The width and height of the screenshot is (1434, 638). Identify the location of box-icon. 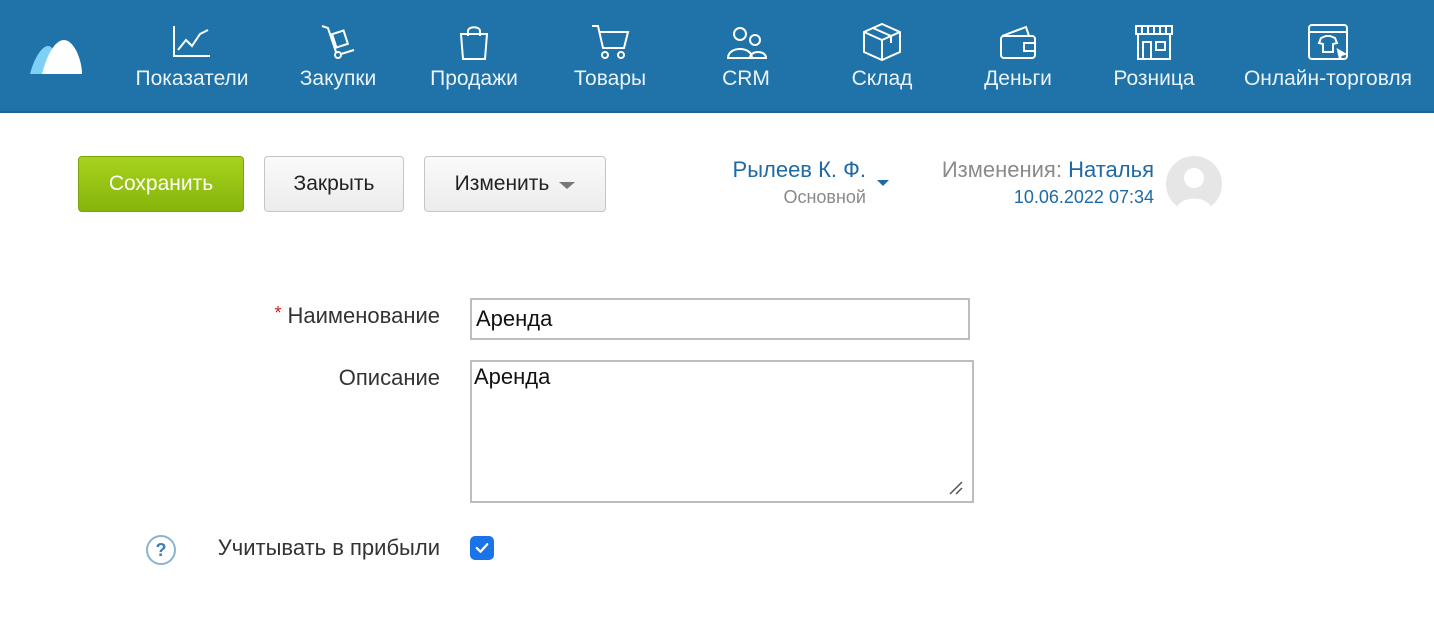
(882, 42).